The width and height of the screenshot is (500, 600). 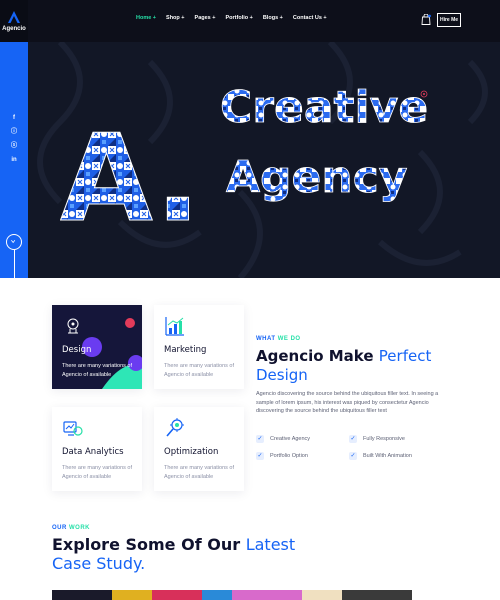 What do you see at coordinates (191, 452) in the screenshot?
I see `card-title: Optimization` at bounding box center [191, 452].